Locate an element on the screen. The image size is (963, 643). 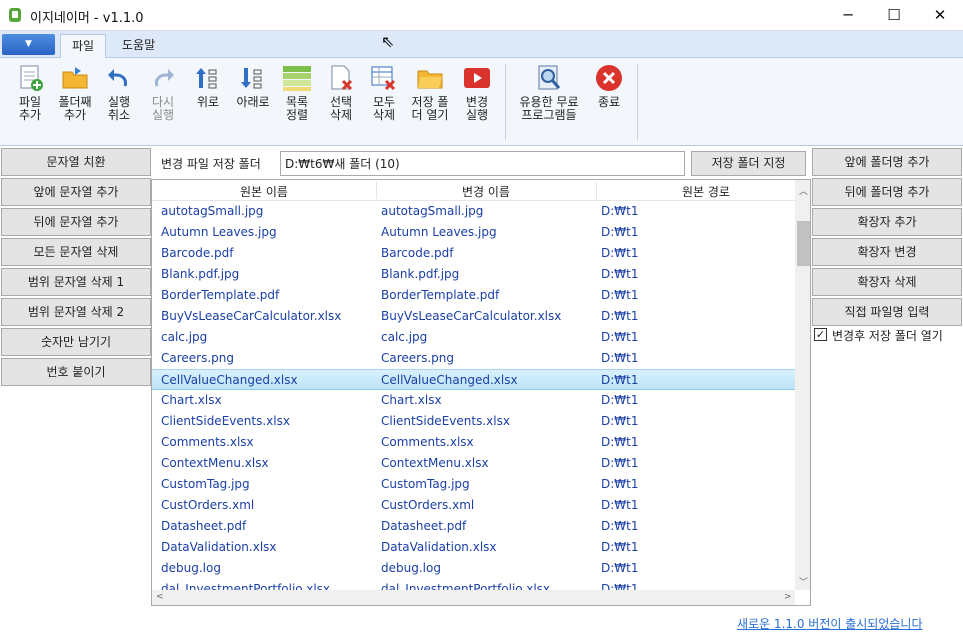
open-after-change-checkbox: ✓ is located at coordinates (820, 334).